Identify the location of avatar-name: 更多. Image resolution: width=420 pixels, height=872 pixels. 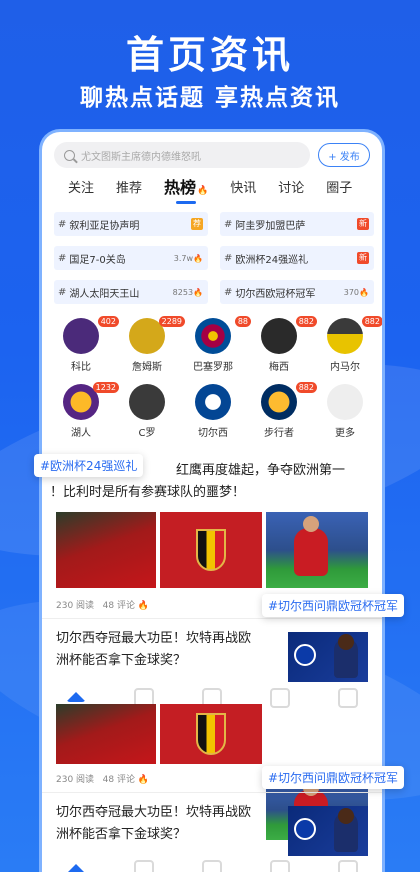
(345, 433).